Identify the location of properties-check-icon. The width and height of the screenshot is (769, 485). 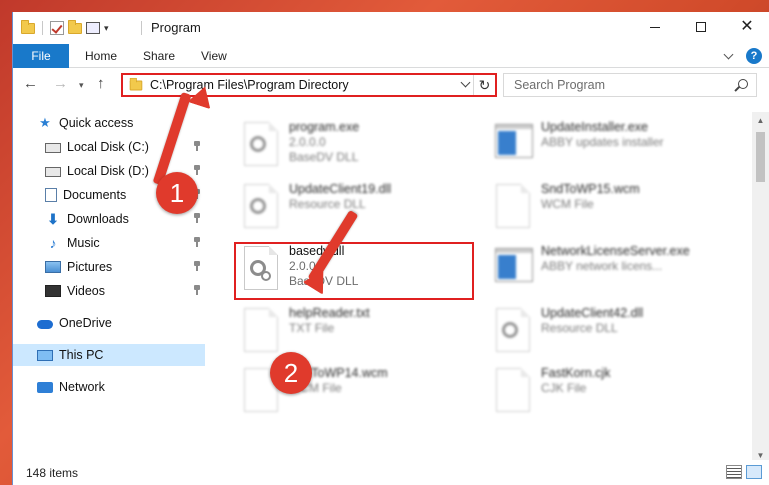
(57, 28).